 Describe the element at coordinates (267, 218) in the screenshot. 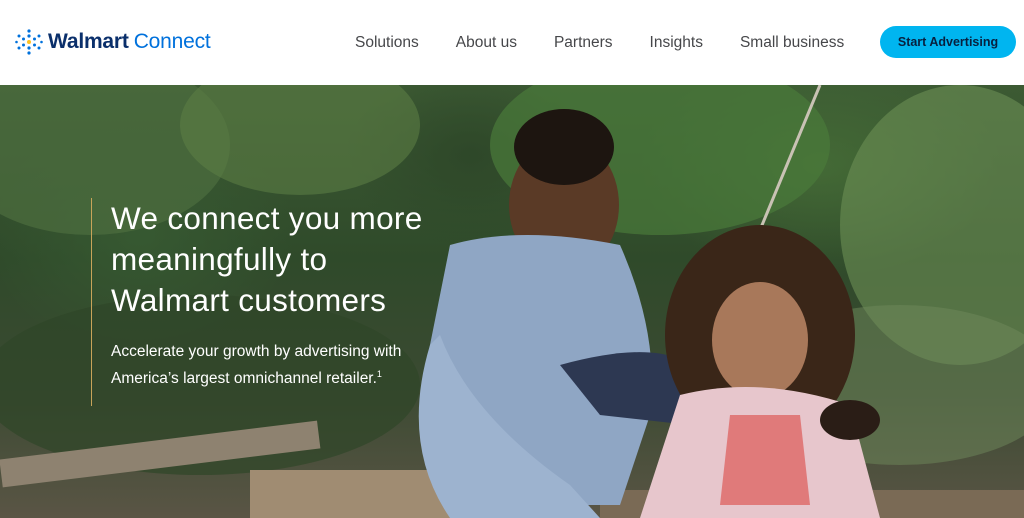

I see `hero-heading-line: We connect you more` at that location.